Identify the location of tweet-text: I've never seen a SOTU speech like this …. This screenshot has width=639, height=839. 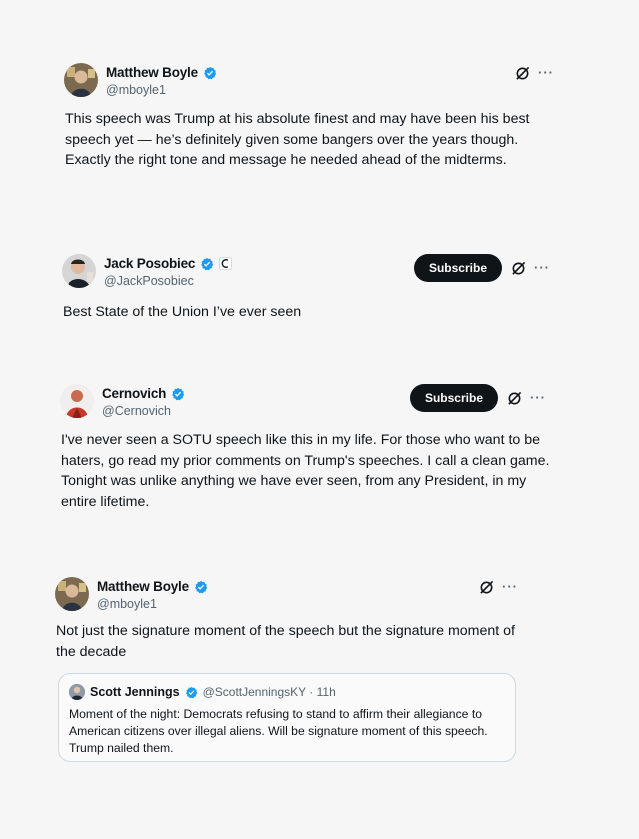
(305, 471).